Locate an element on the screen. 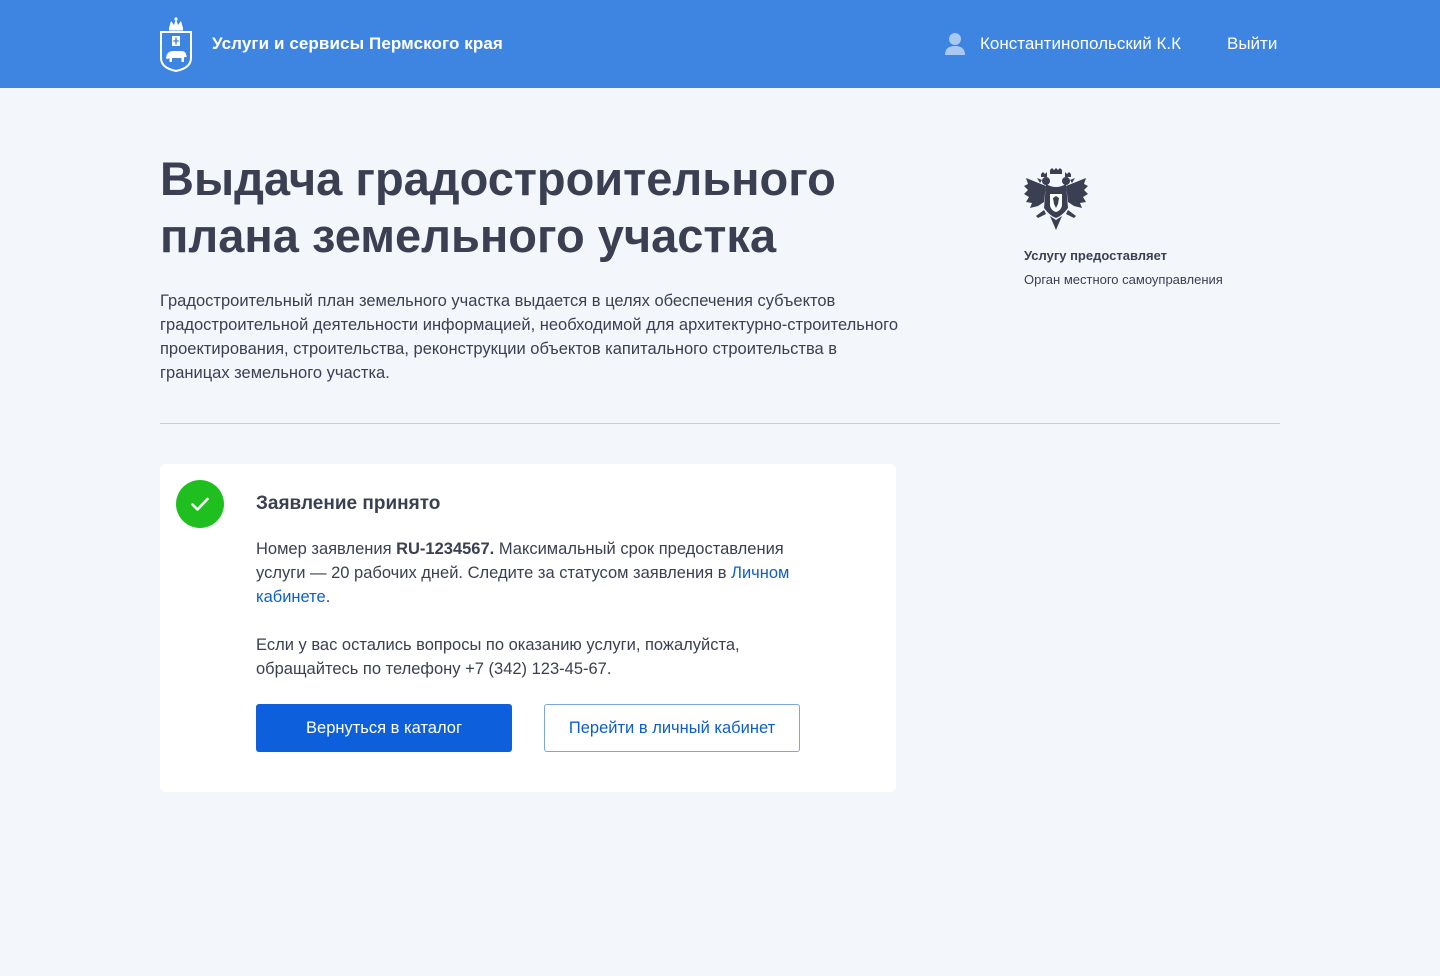 Image resolution: width=1440 pixels, height=976 pixels. check-circle-icon is located at coordinates (200, 504).